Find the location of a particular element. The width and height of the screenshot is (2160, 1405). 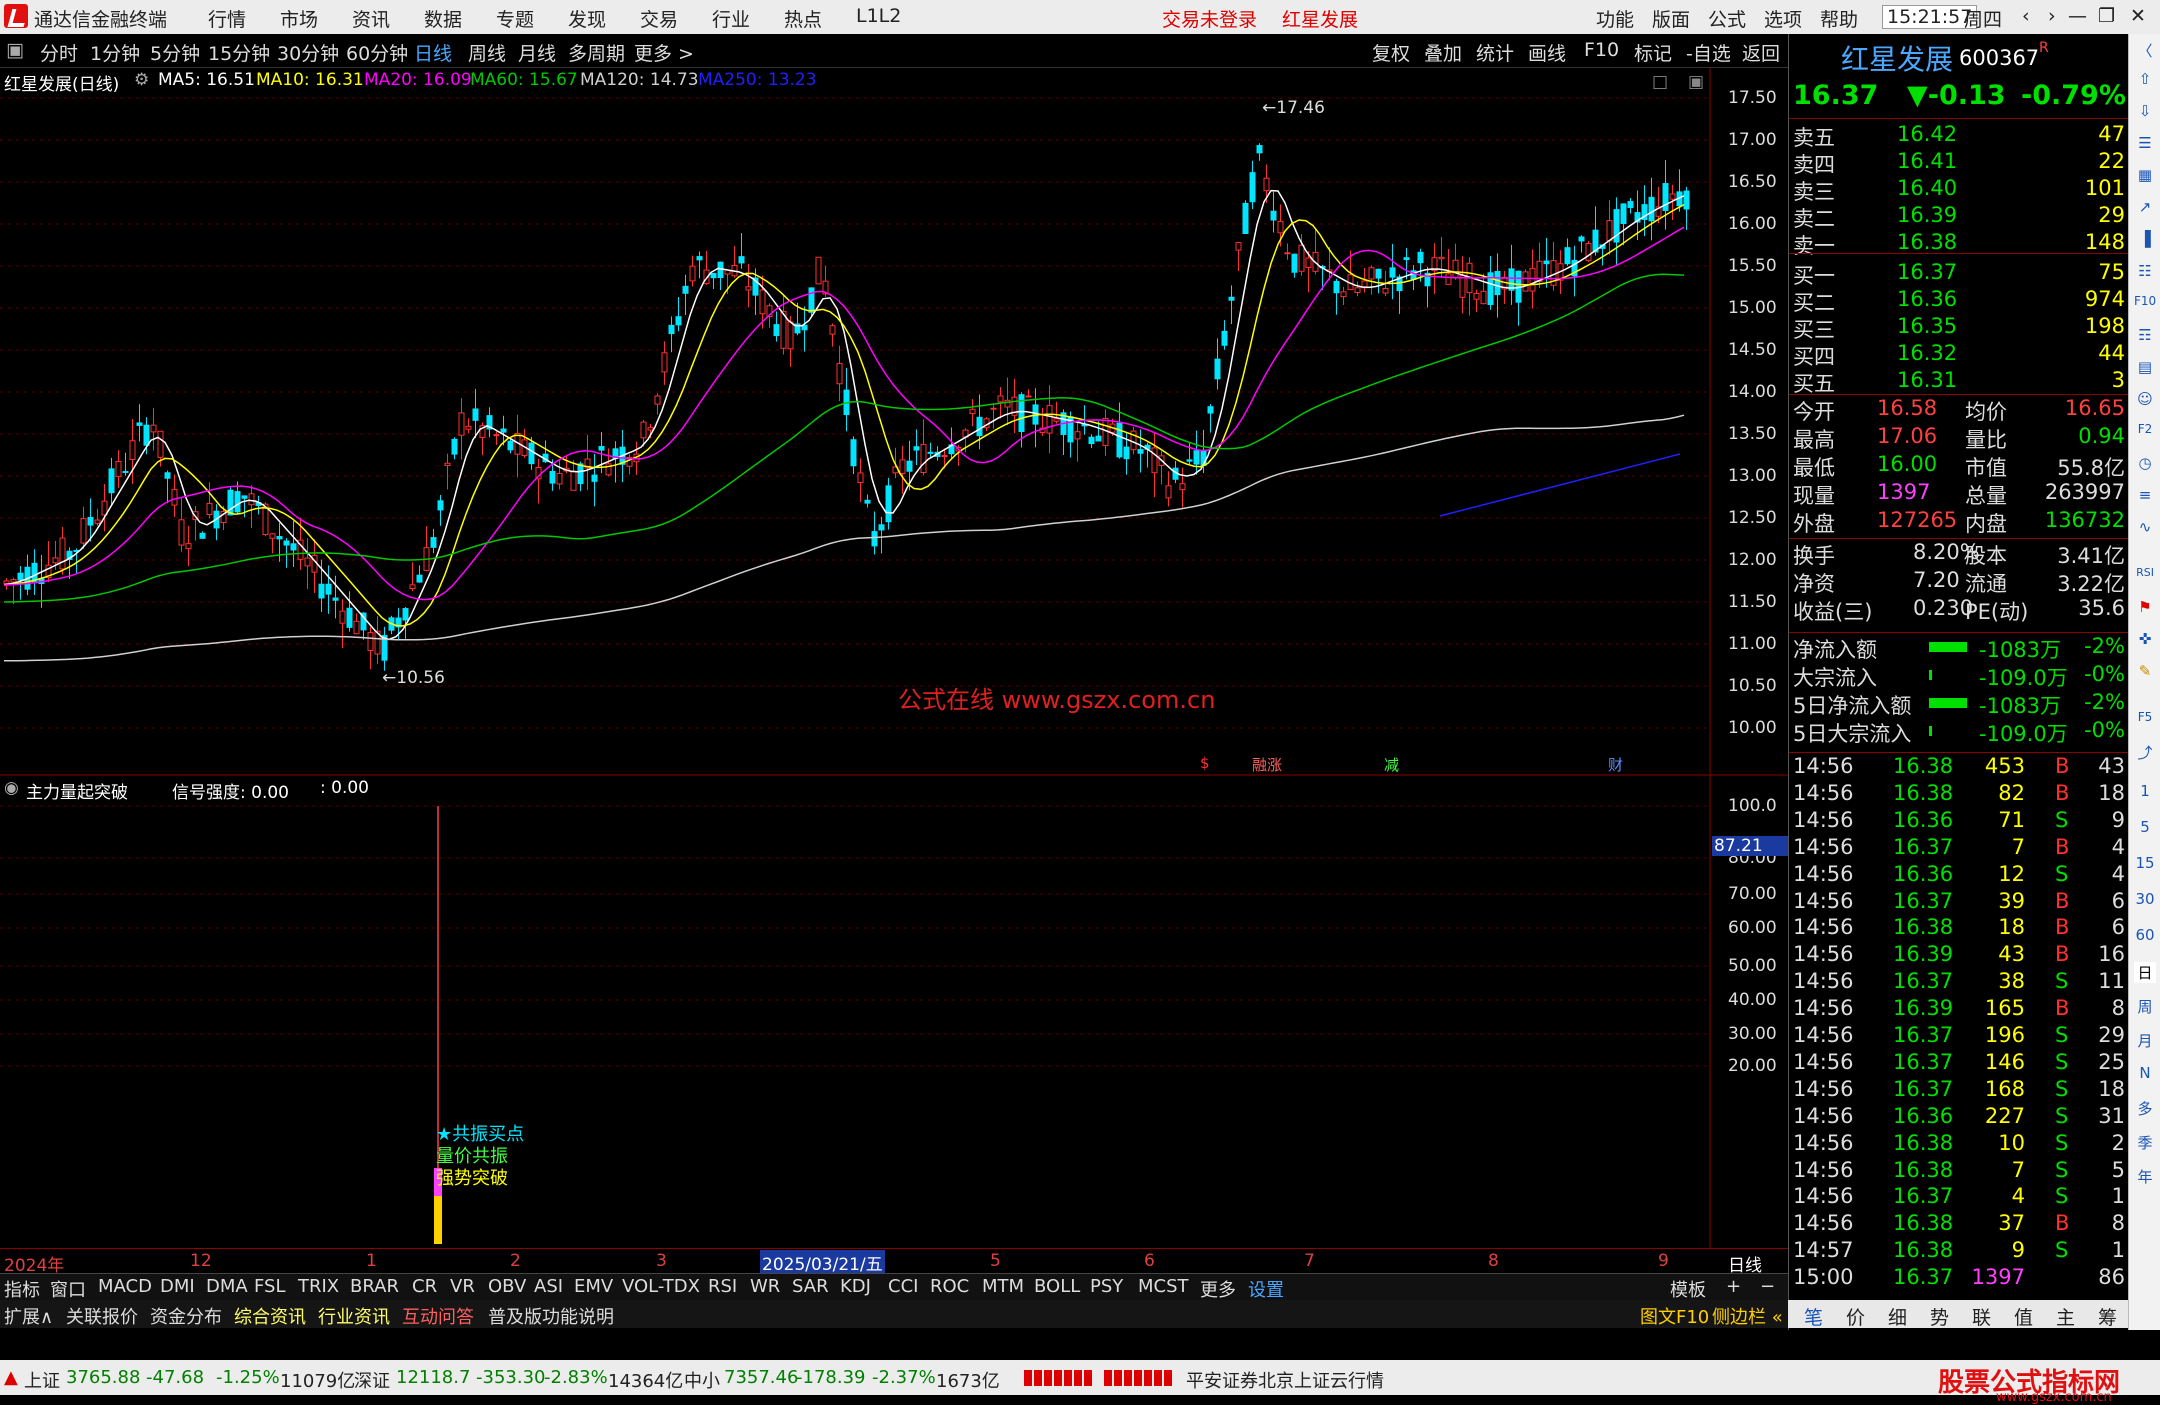

bid-row: 买三 16.35 198 is located at coordinates (1959, 328).